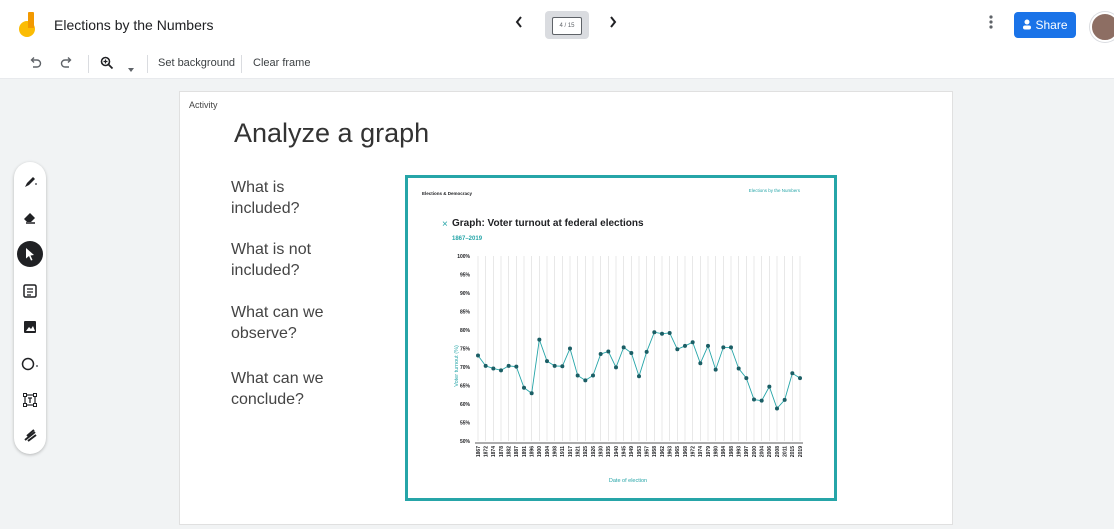 This screenshot has width=1114, height=529. Describe the element at coordinates (465, 405) in the screenshot. I see `y-tick-label: 60%` at that location.